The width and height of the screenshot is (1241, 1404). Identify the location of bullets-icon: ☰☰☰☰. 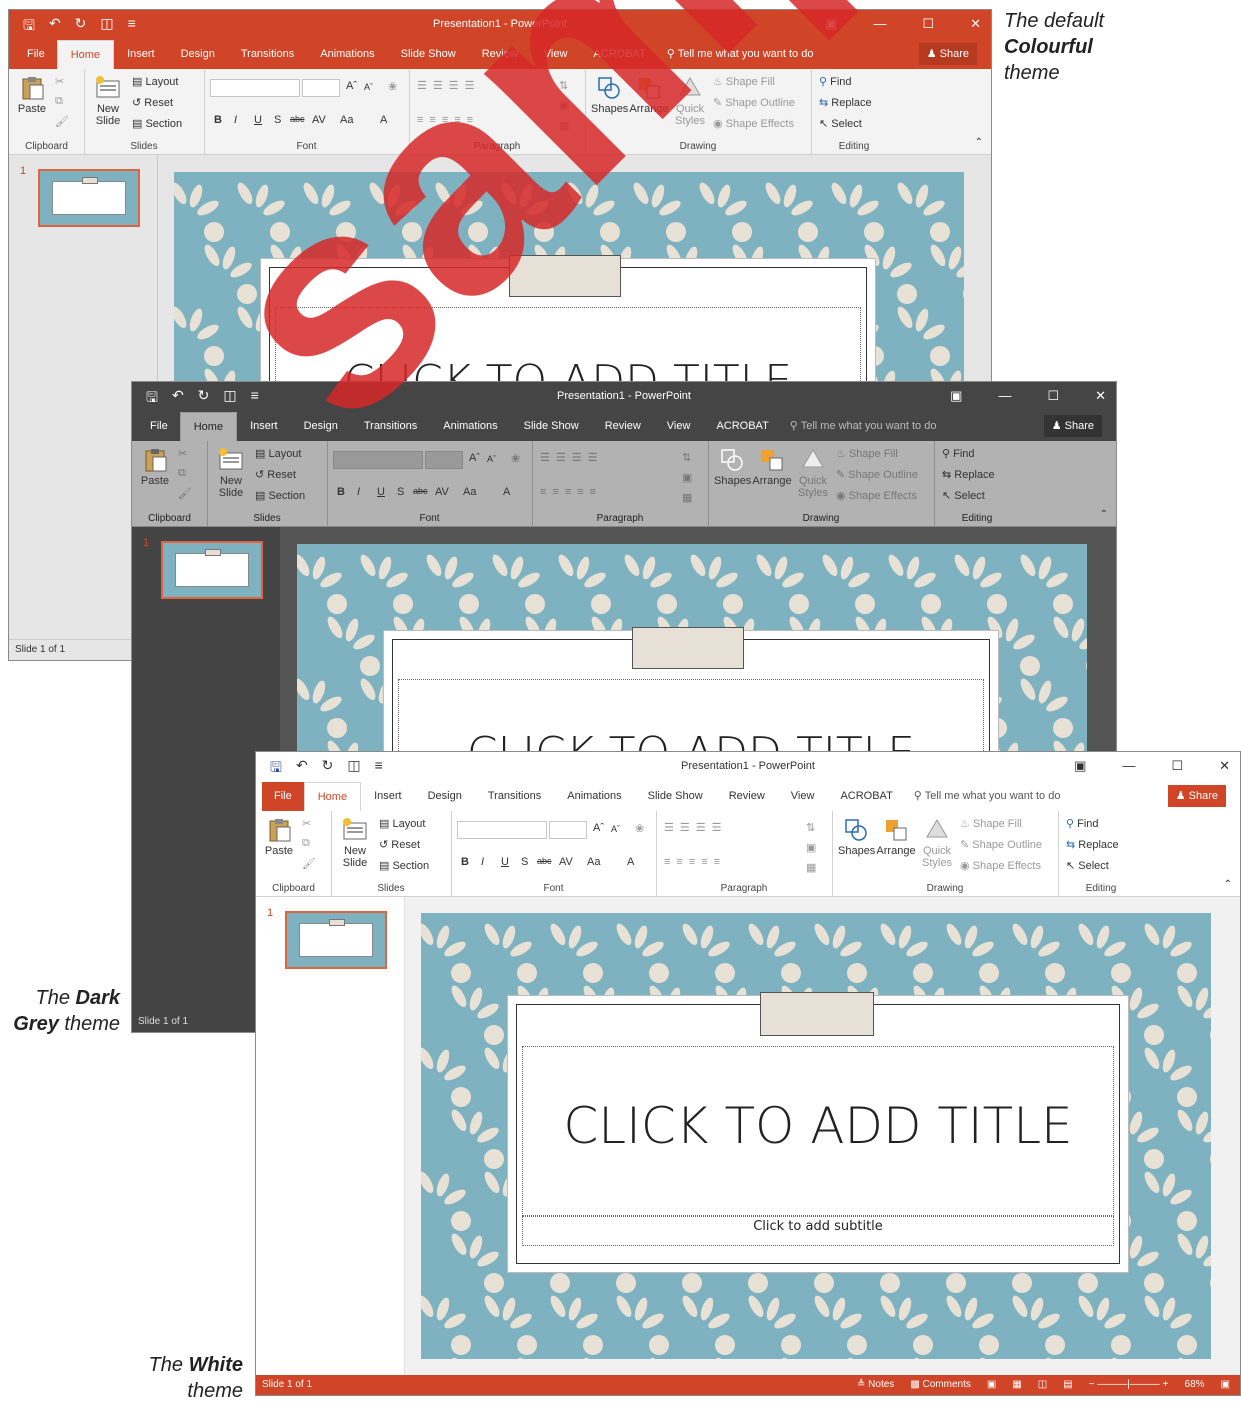
(571, 457).